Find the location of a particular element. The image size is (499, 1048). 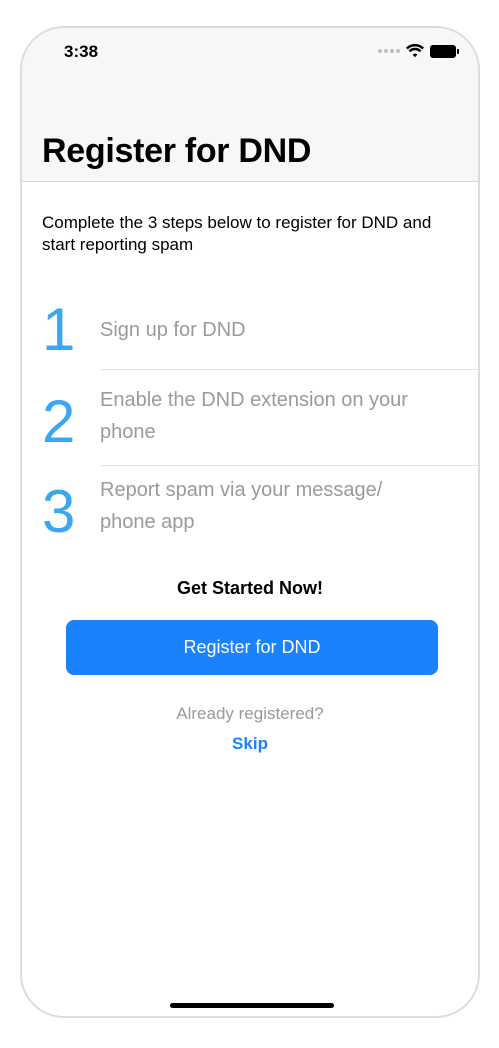

status-icons is located at coordinates (418, 51).